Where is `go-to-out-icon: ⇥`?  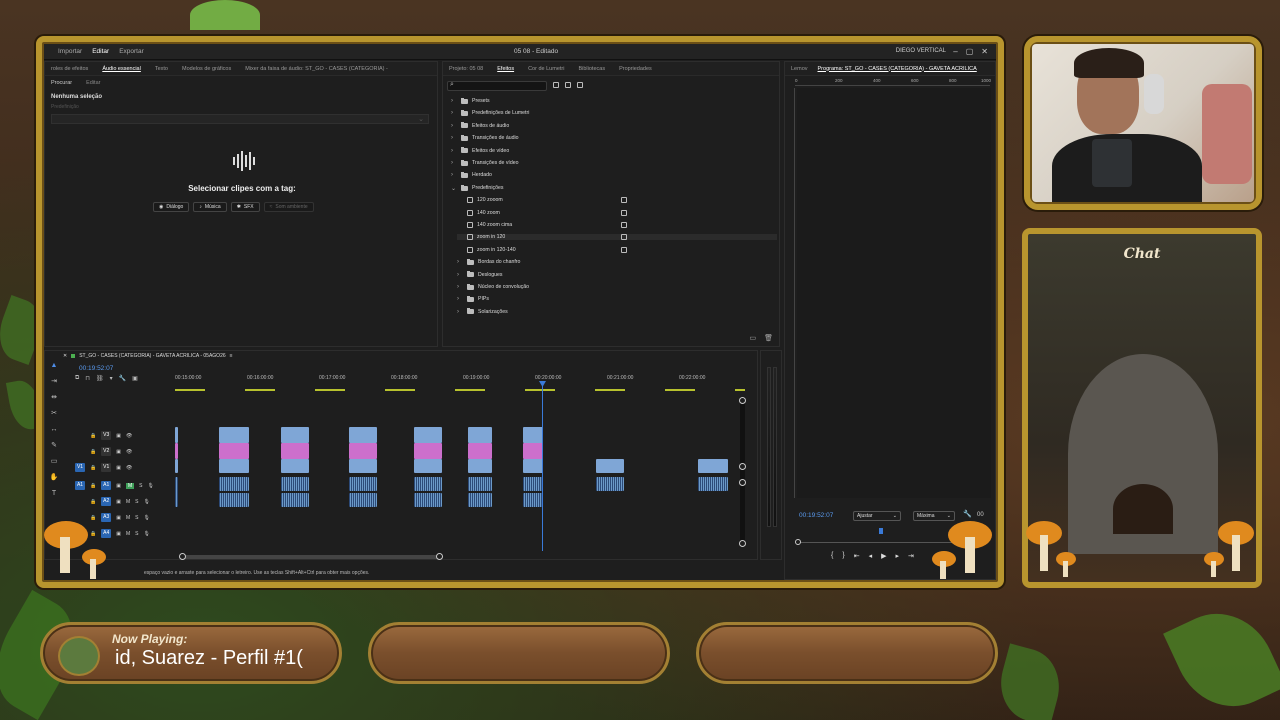
go-to-out-icon: ⇥ is located at coordinates (911, 556).